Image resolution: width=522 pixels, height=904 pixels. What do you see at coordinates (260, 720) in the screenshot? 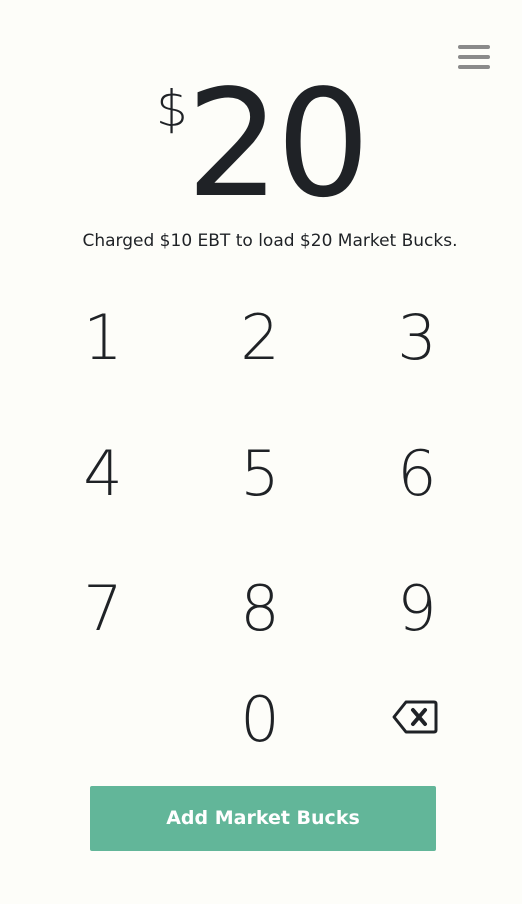
I see `keypad-key-0: 0` at bounding box center [260, 720].